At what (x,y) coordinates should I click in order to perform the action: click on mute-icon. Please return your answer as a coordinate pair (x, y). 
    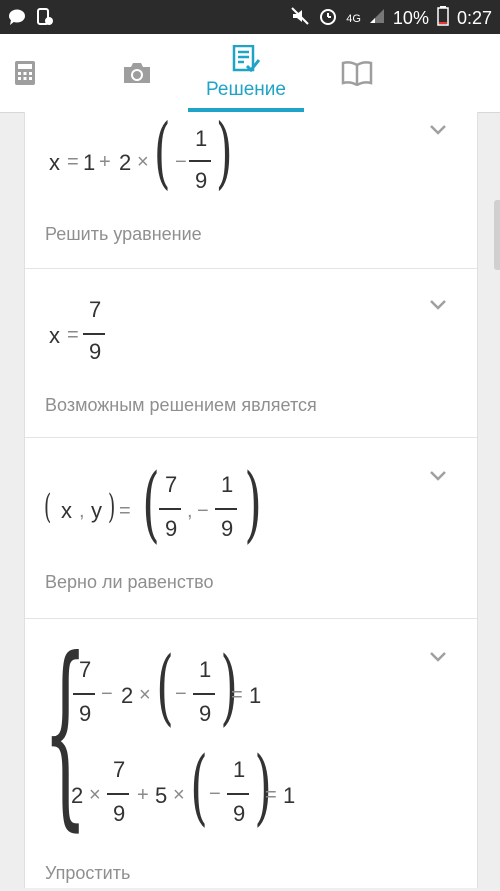
    Looking at the image, I should click on (300, 18).